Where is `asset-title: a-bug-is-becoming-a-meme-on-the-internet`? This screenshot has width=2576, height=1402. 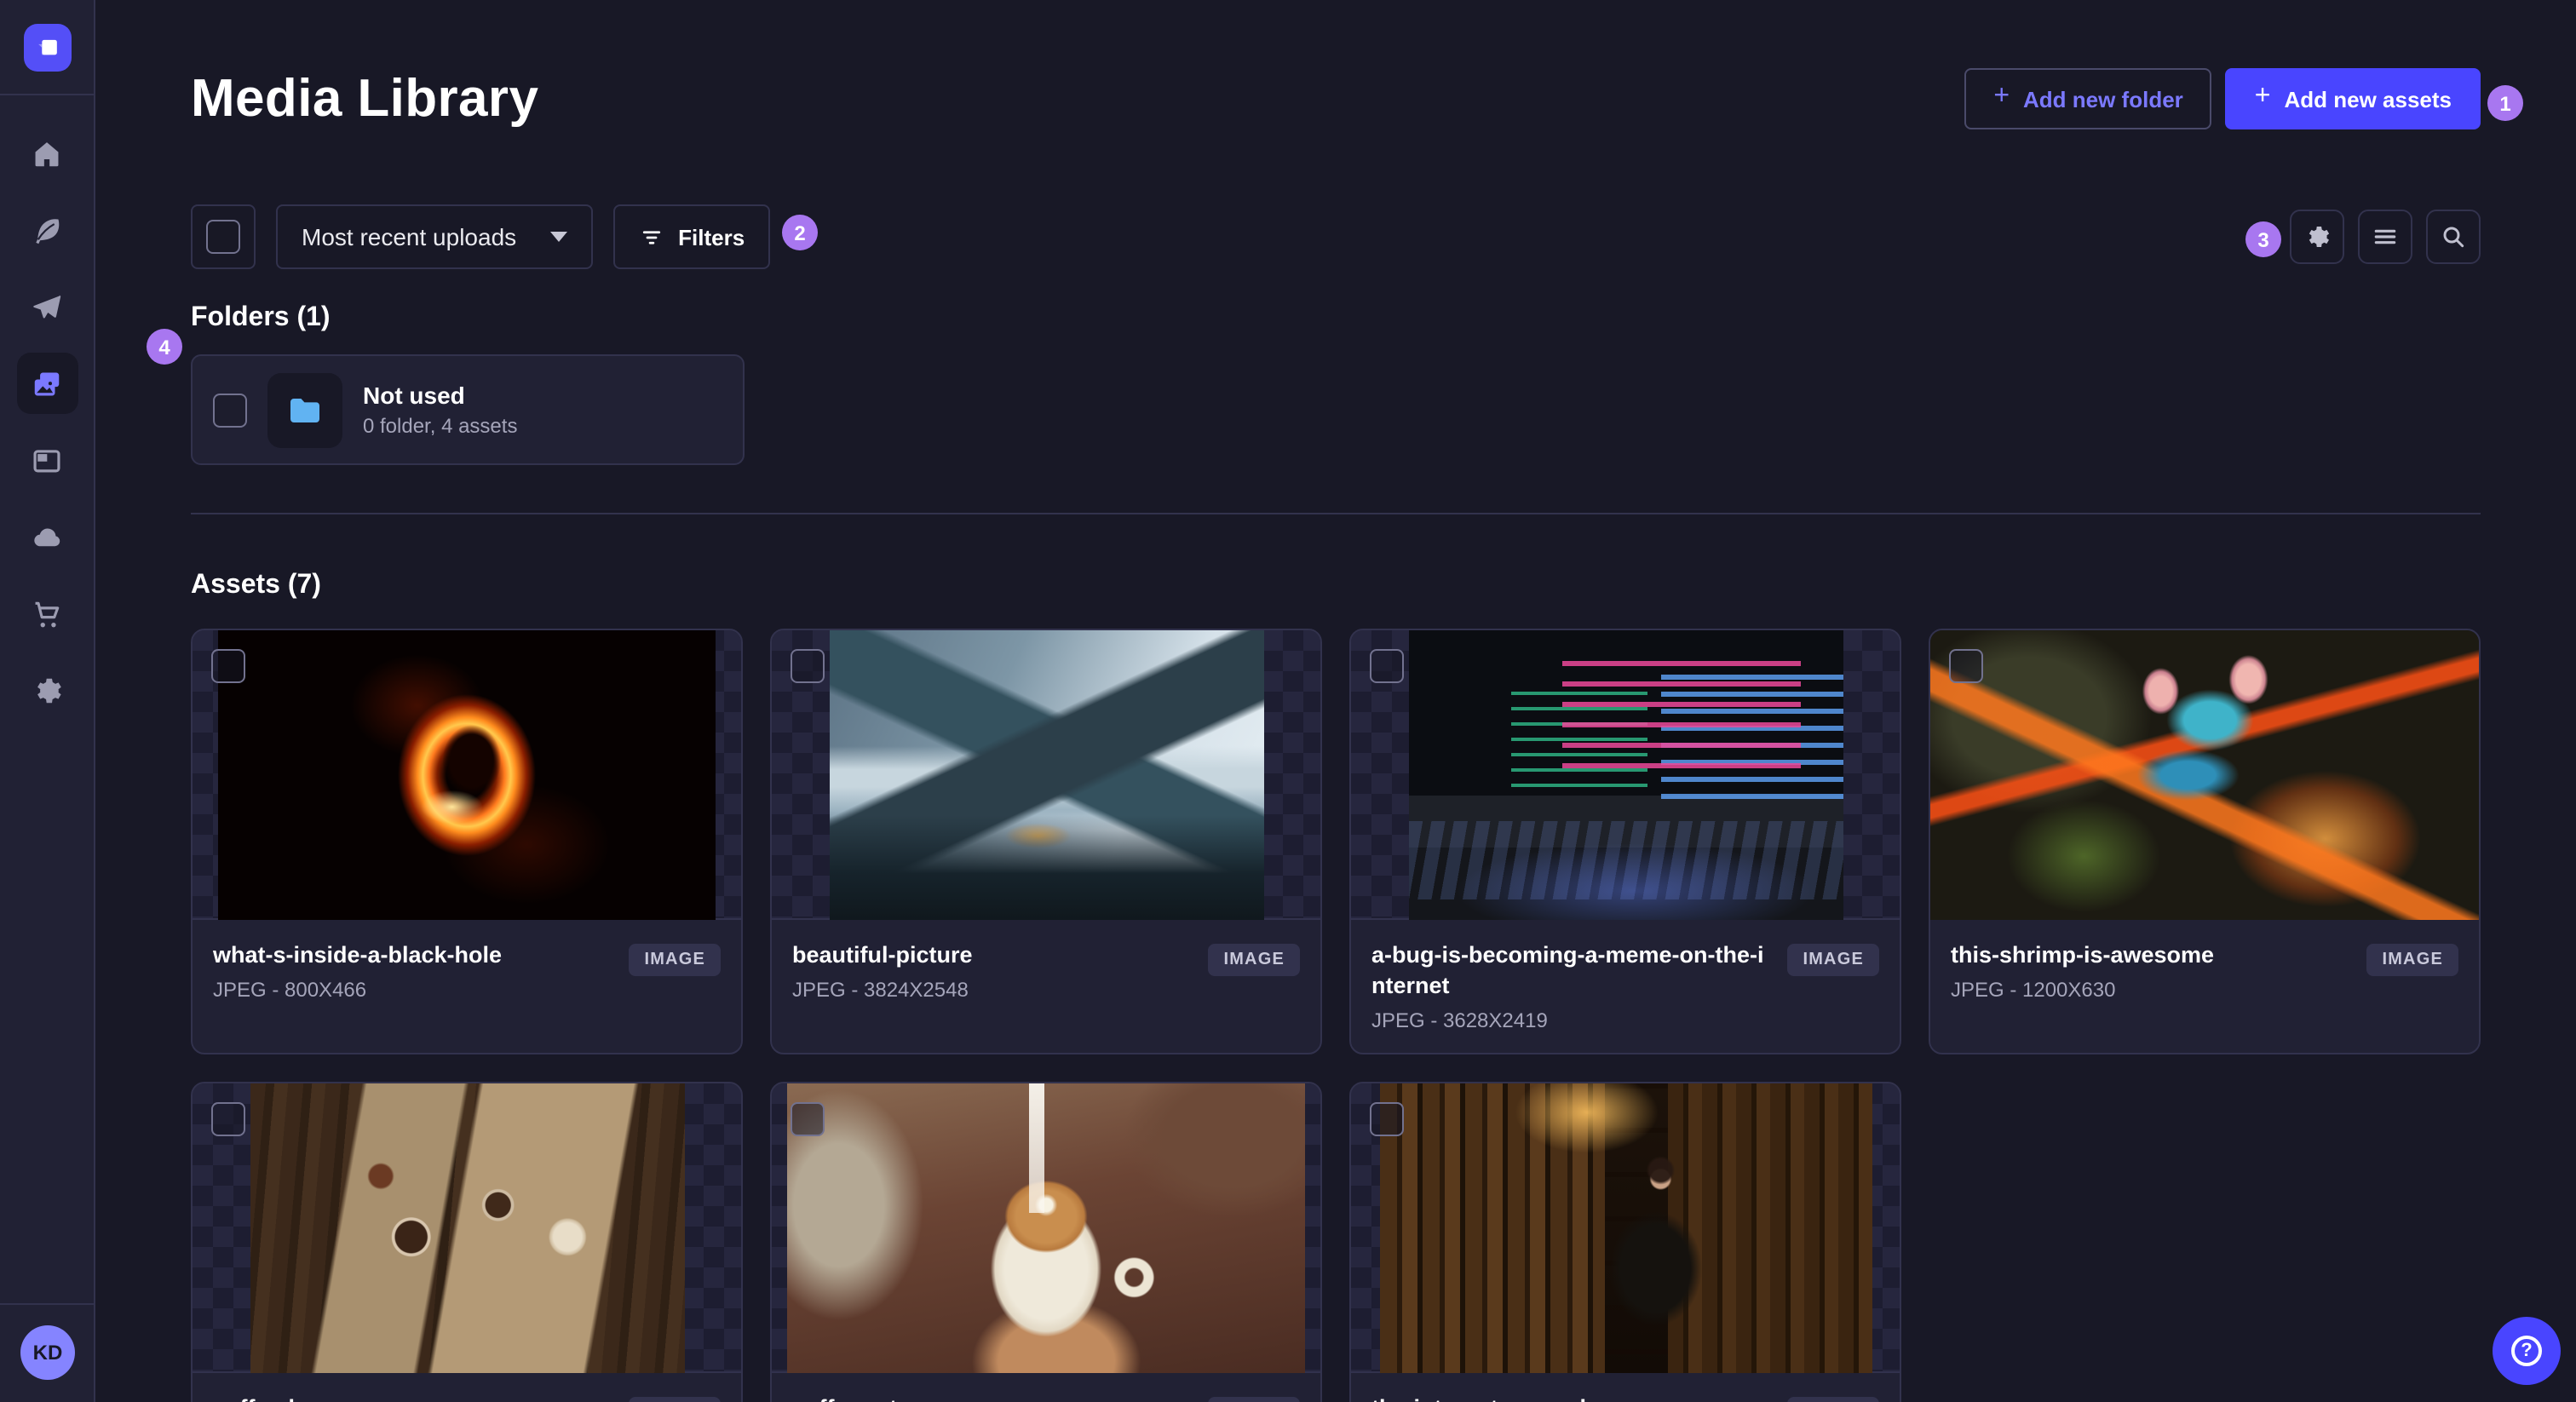
asset-title: a-bug-is-becoming-a-meme-on-the-internet is located at coordinates (1567, 970).